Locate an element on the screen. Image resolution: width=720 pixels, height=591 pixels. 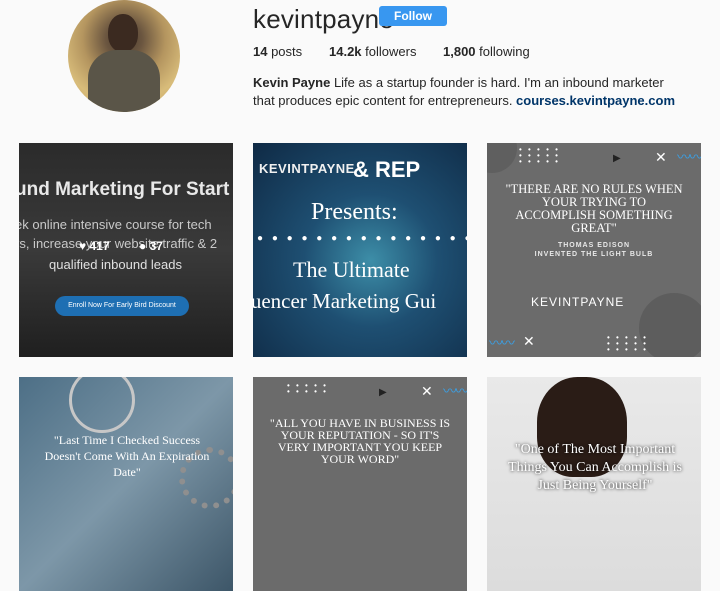
following-label: following is located at coordinates (502, 51).